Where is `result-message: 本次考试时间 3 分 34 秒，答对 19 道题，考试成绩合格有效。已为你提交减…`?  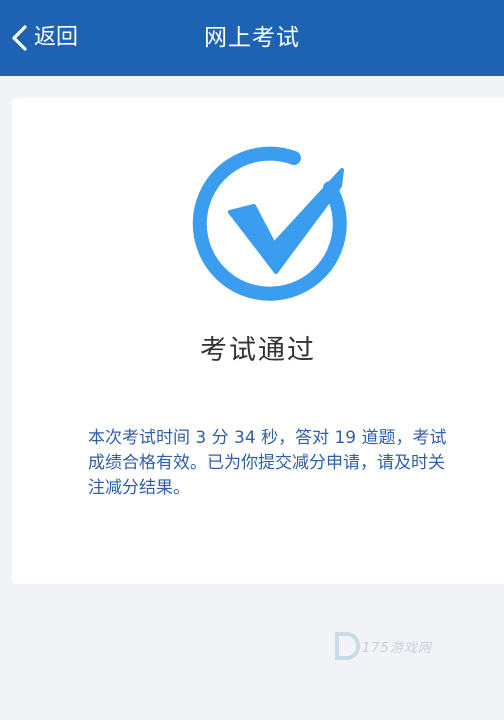 result-message: 本次考试时间 3 分 34 秒，答对 19 道题，考试成绩合格有效。已为你提交减… is located at coordinates (267, 463).